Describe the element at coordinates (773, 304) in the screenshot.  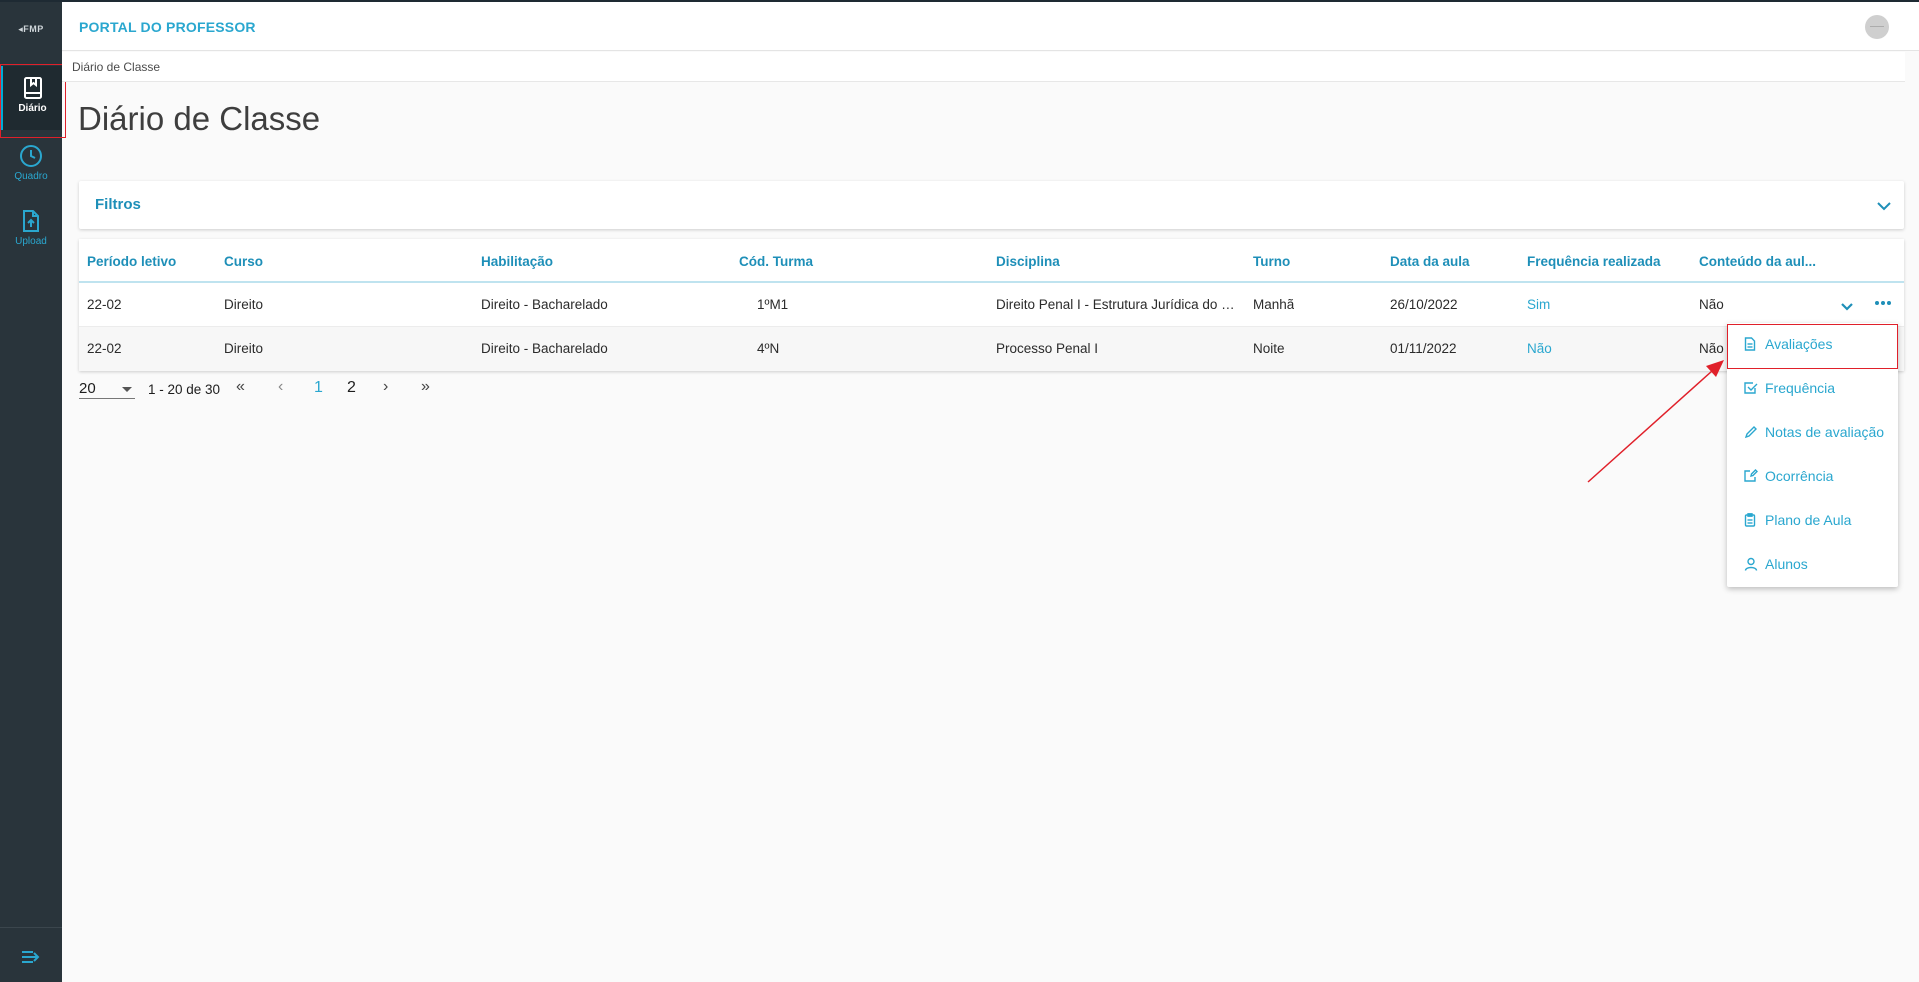
I see `table-cell: 1ºM1` at that location.